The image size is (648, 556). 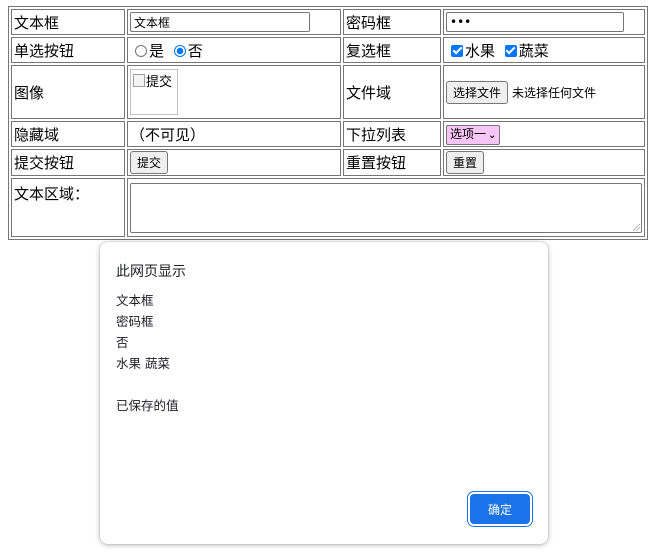 I want to click on label-submit: 提交按钮, so click(x=68, y=162).